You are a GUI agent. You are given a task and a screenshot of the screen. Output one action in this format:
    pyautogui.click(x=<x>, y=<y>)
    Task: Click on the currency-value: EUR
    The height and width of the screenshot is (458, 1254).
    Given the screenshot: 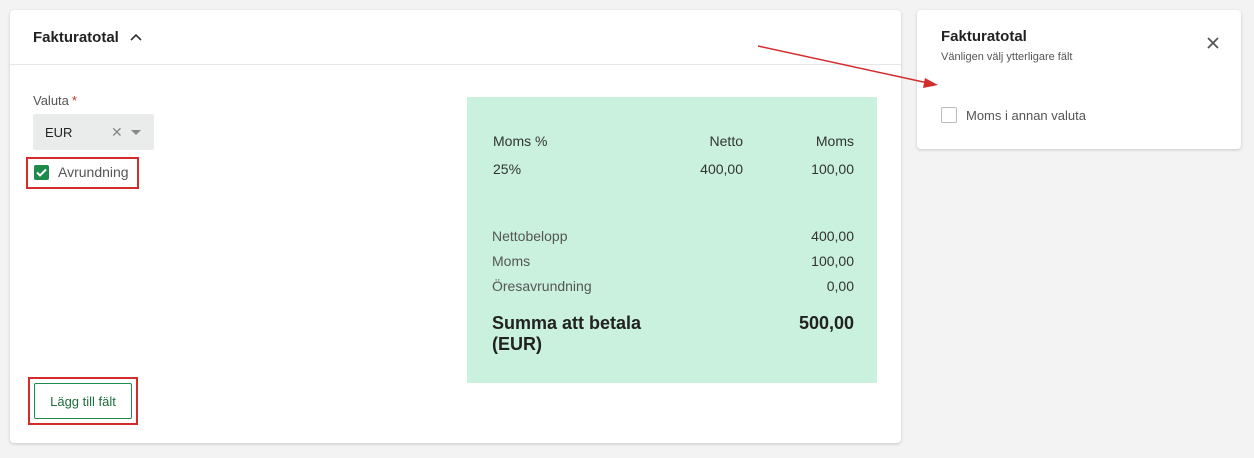 What is the action you would take?
    pyautogui.click(x=59, y=132)
    